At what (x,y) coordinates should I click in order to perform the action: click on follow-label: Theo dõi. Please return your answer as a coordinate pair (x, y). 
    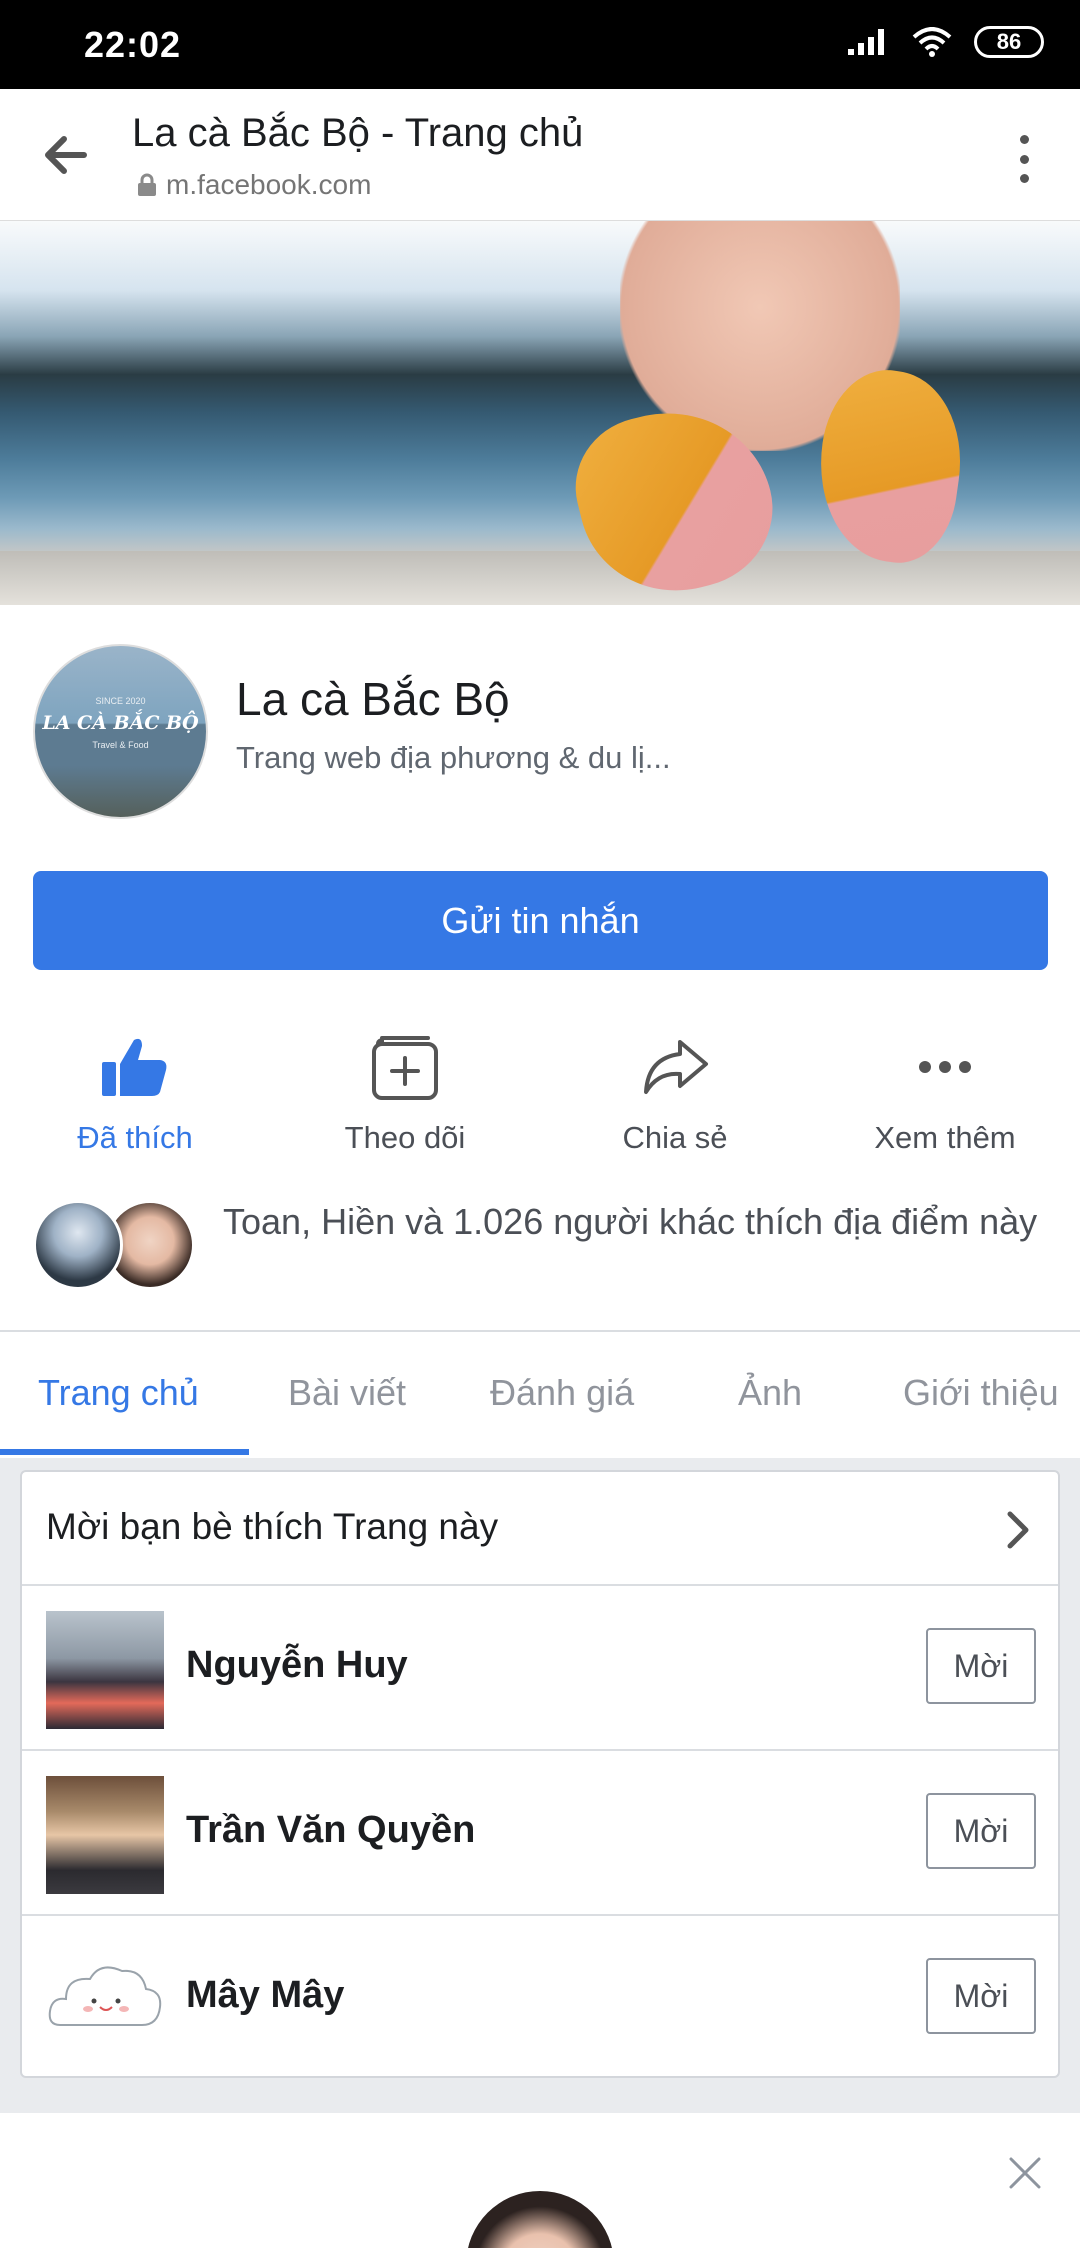
    Looking at the image, I should click on (405, 1137).